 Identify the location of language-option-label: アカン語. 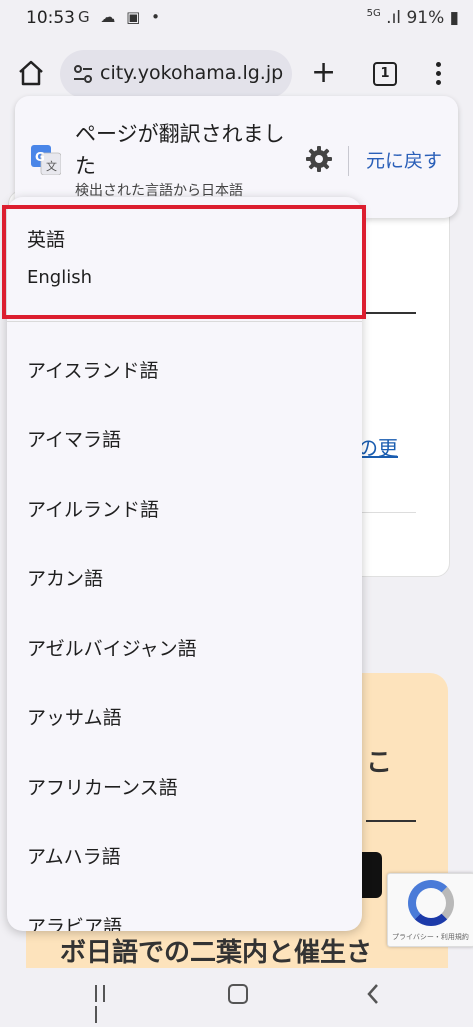
(65, 579).